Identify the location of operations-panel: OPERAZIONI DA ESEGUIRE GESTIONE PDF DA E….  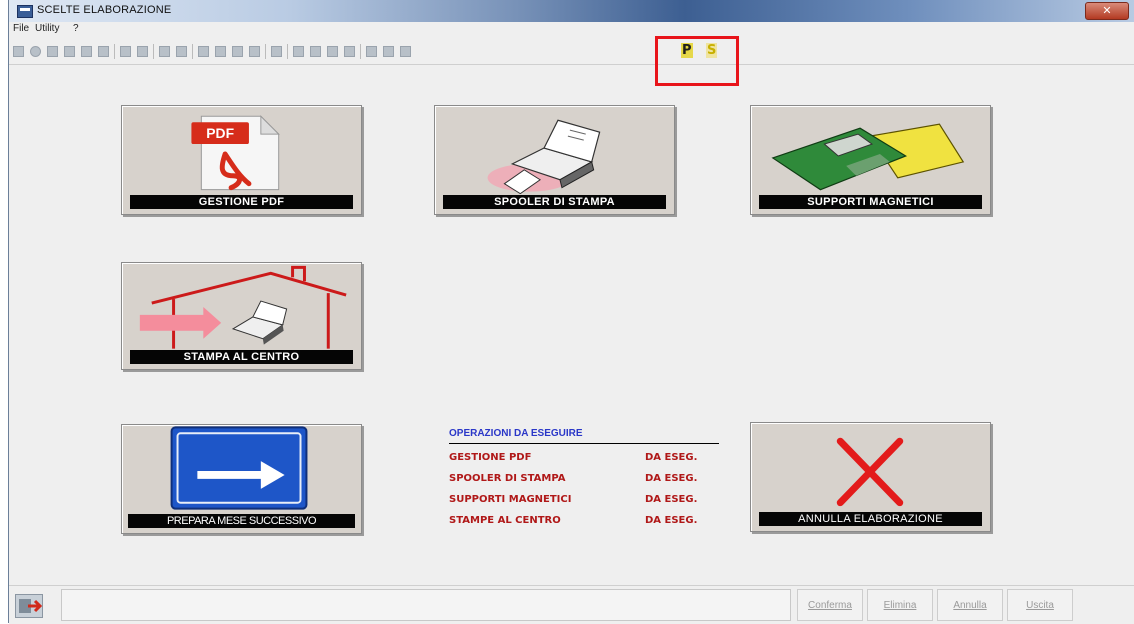
(584, 482).